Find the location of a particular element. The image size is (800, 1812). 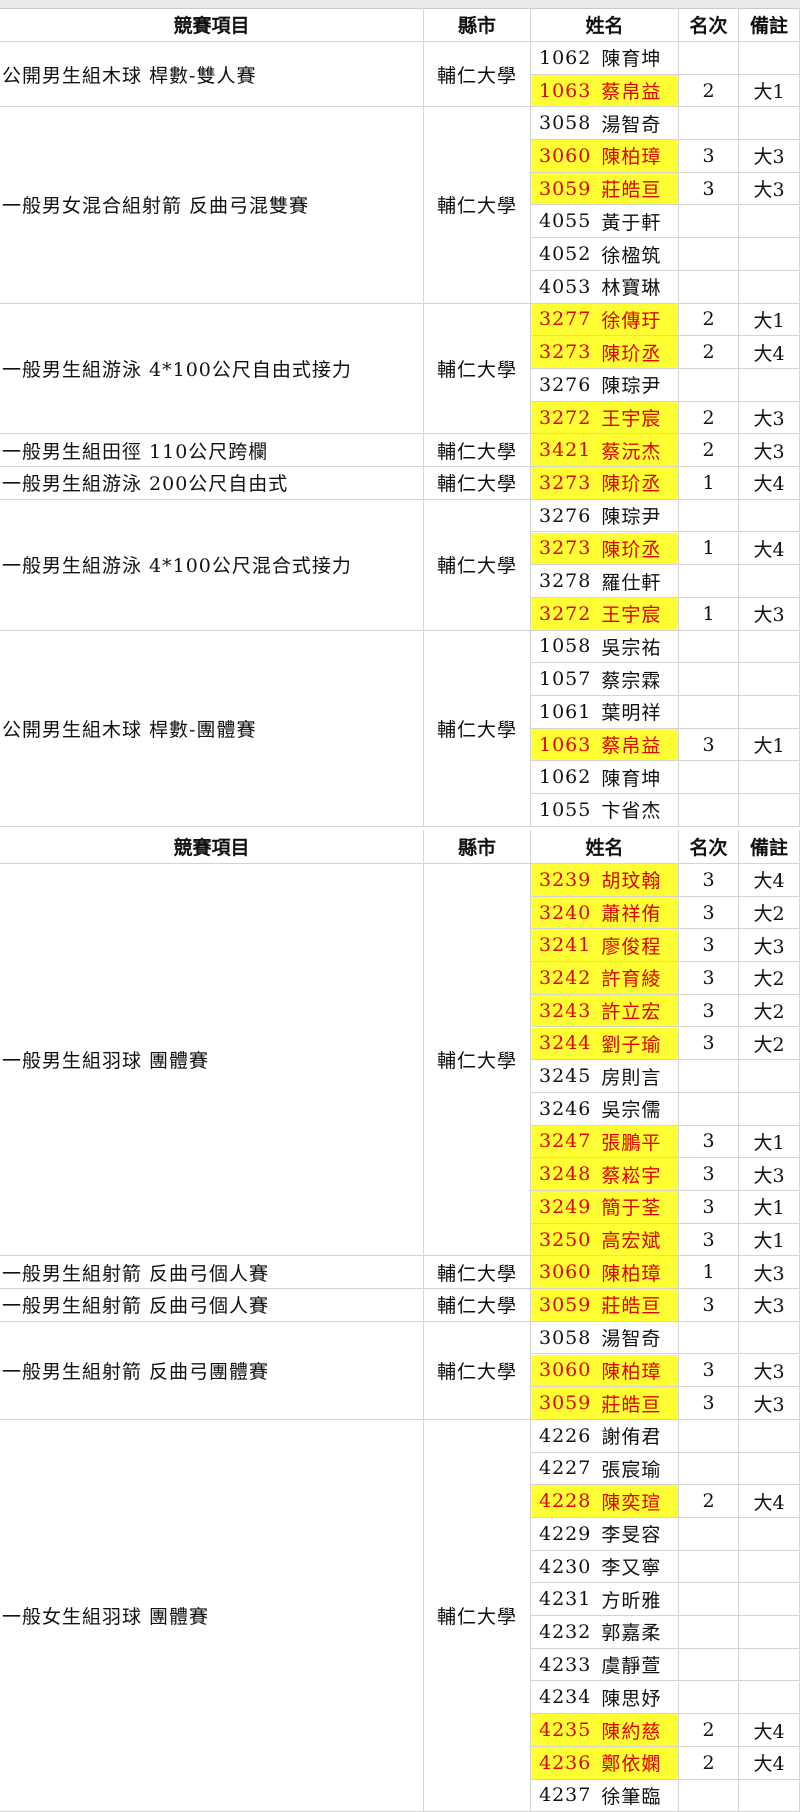

header-rank: 名次 is located at coordinates (709, 25).